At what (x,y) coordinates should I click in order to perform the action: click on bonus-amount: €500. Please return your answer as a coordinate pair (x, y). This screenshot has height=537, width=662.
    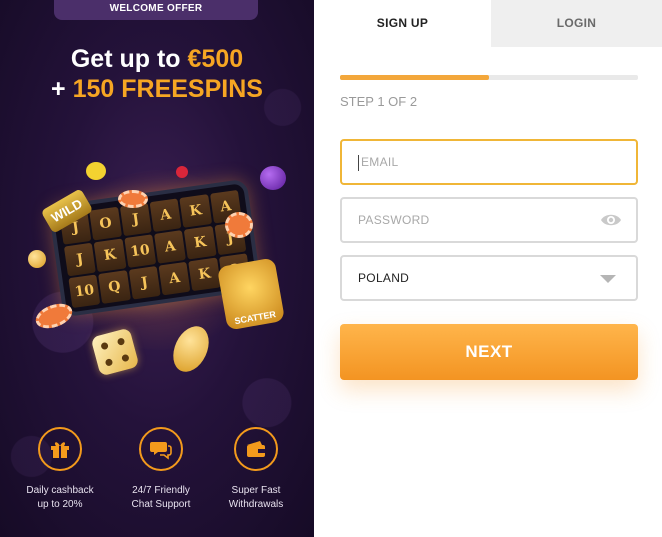
    Looking at the image, I should click on (215, 59).